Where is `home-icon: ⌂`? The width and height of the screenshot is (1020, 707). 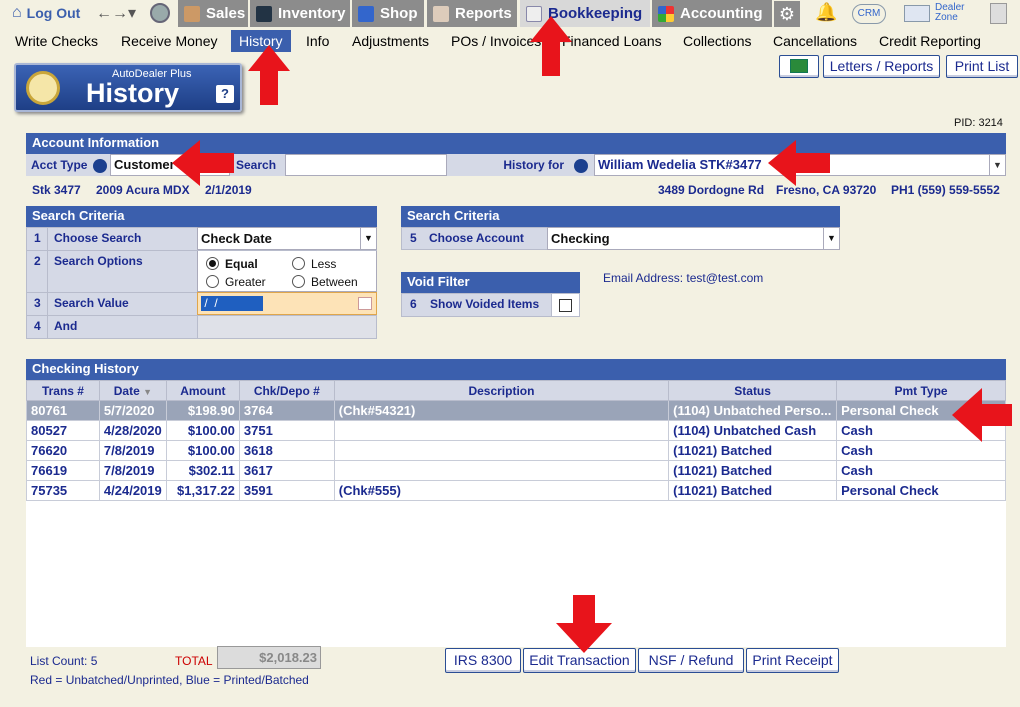
home-icon: ⌂ is located at coordinates (17, 12).